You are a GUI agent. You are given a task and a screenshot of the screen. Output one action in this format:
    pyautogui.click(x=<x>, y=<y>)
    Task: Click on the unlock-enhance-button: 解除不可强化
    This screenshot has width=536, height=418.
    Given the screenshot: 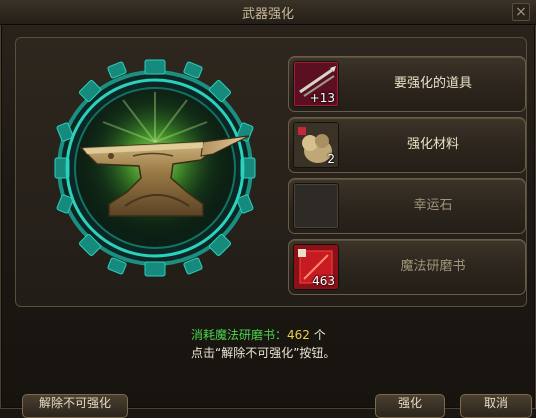 What is the action you would take?
    pyautogui.click(x=75, y=406)
    